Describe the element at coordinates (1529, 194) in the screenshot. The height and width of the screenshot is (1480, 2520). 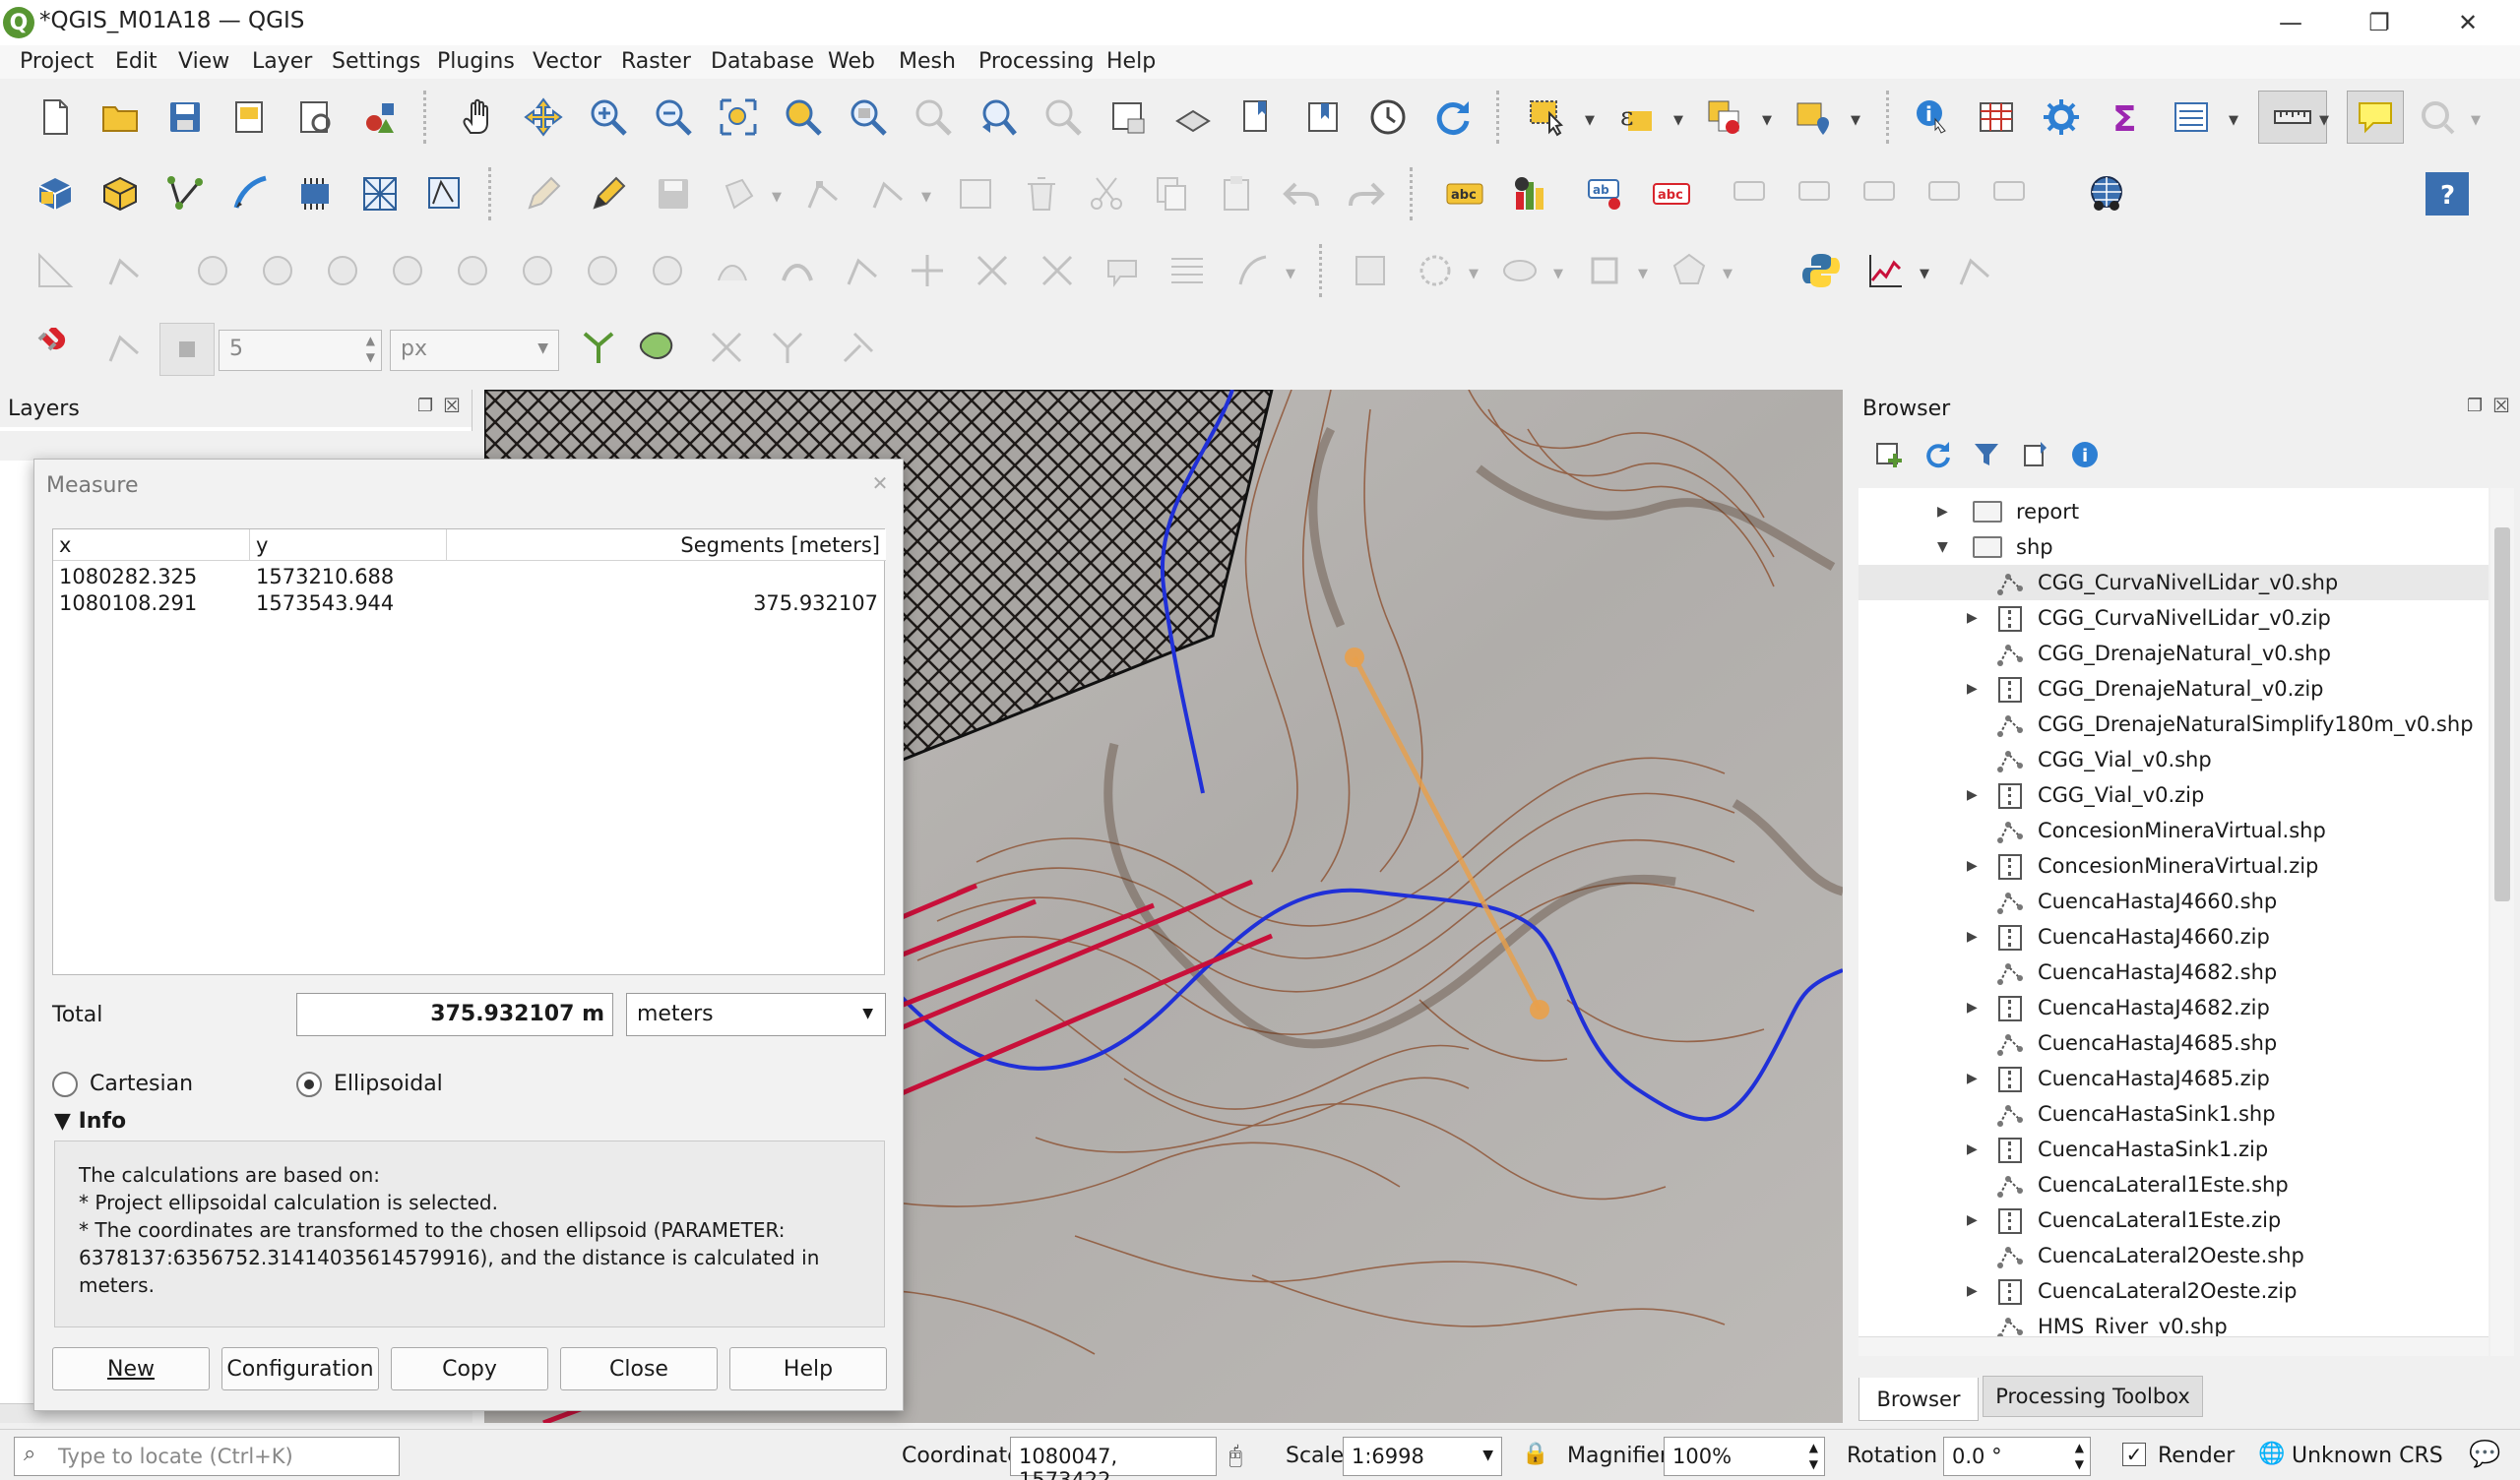
I see `layer-diagram-icon` at that location.